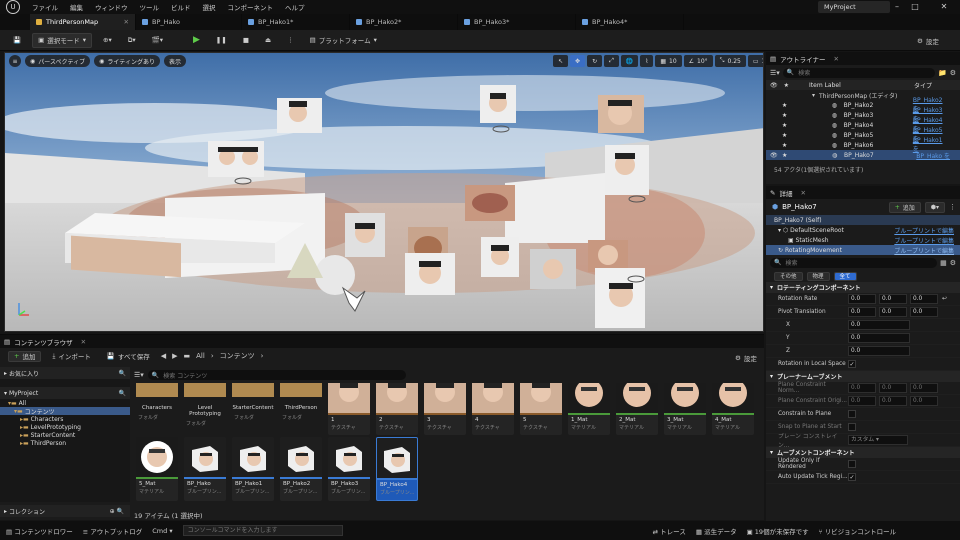 This screenshot has width=960, height=540. Describe the element at coordinates (799, 207) in the screenshot. I see `actor-name: BP_Hako7` at that location.